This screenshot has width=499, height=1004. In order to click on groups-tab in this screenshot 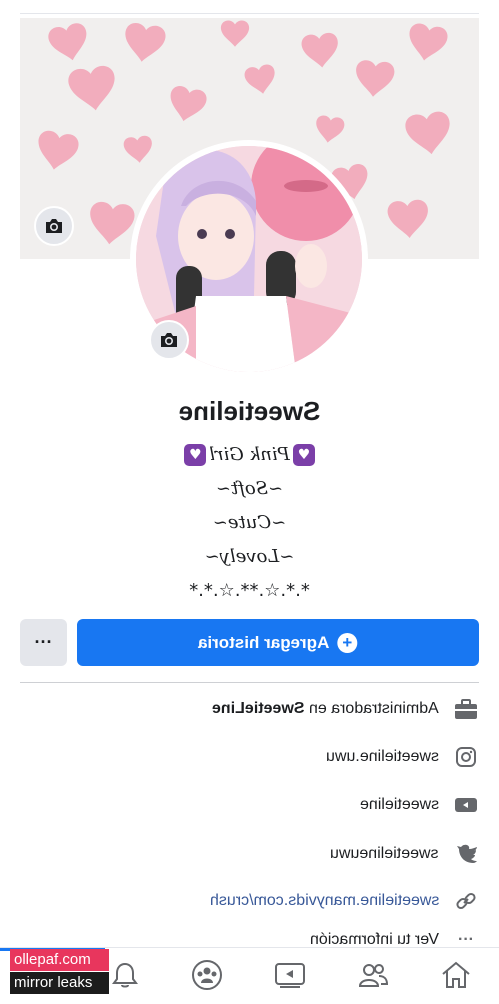, I will do `click(207, 975)`.